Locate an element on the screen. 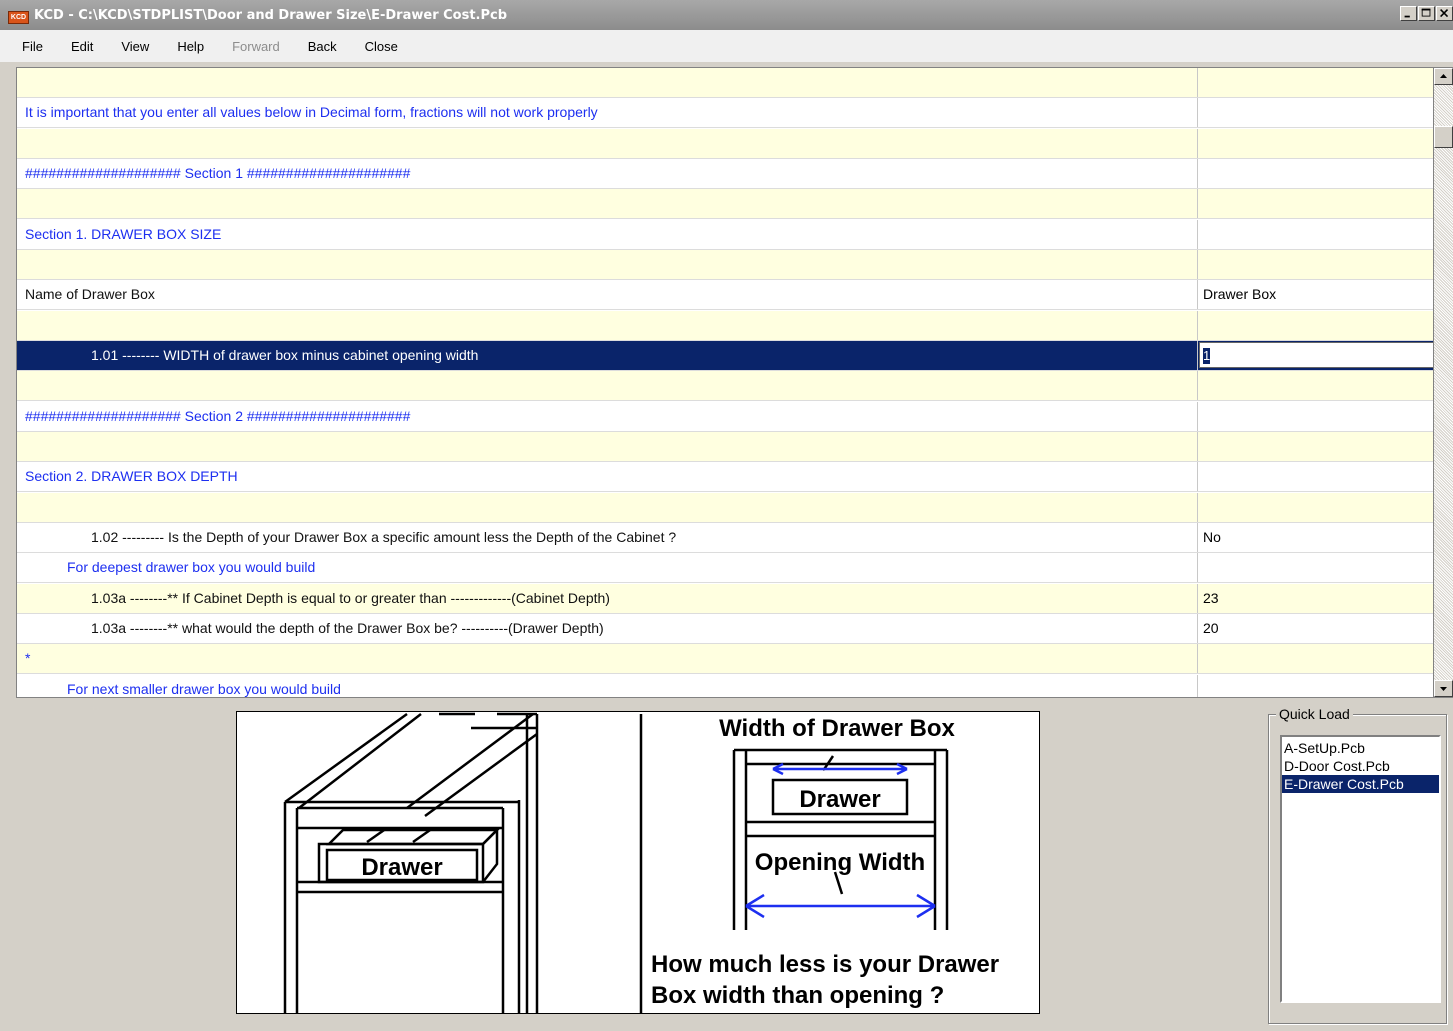 The image size is (1453, 1031). right-drawer-label: Drawer is located at coordinates (839, 799).